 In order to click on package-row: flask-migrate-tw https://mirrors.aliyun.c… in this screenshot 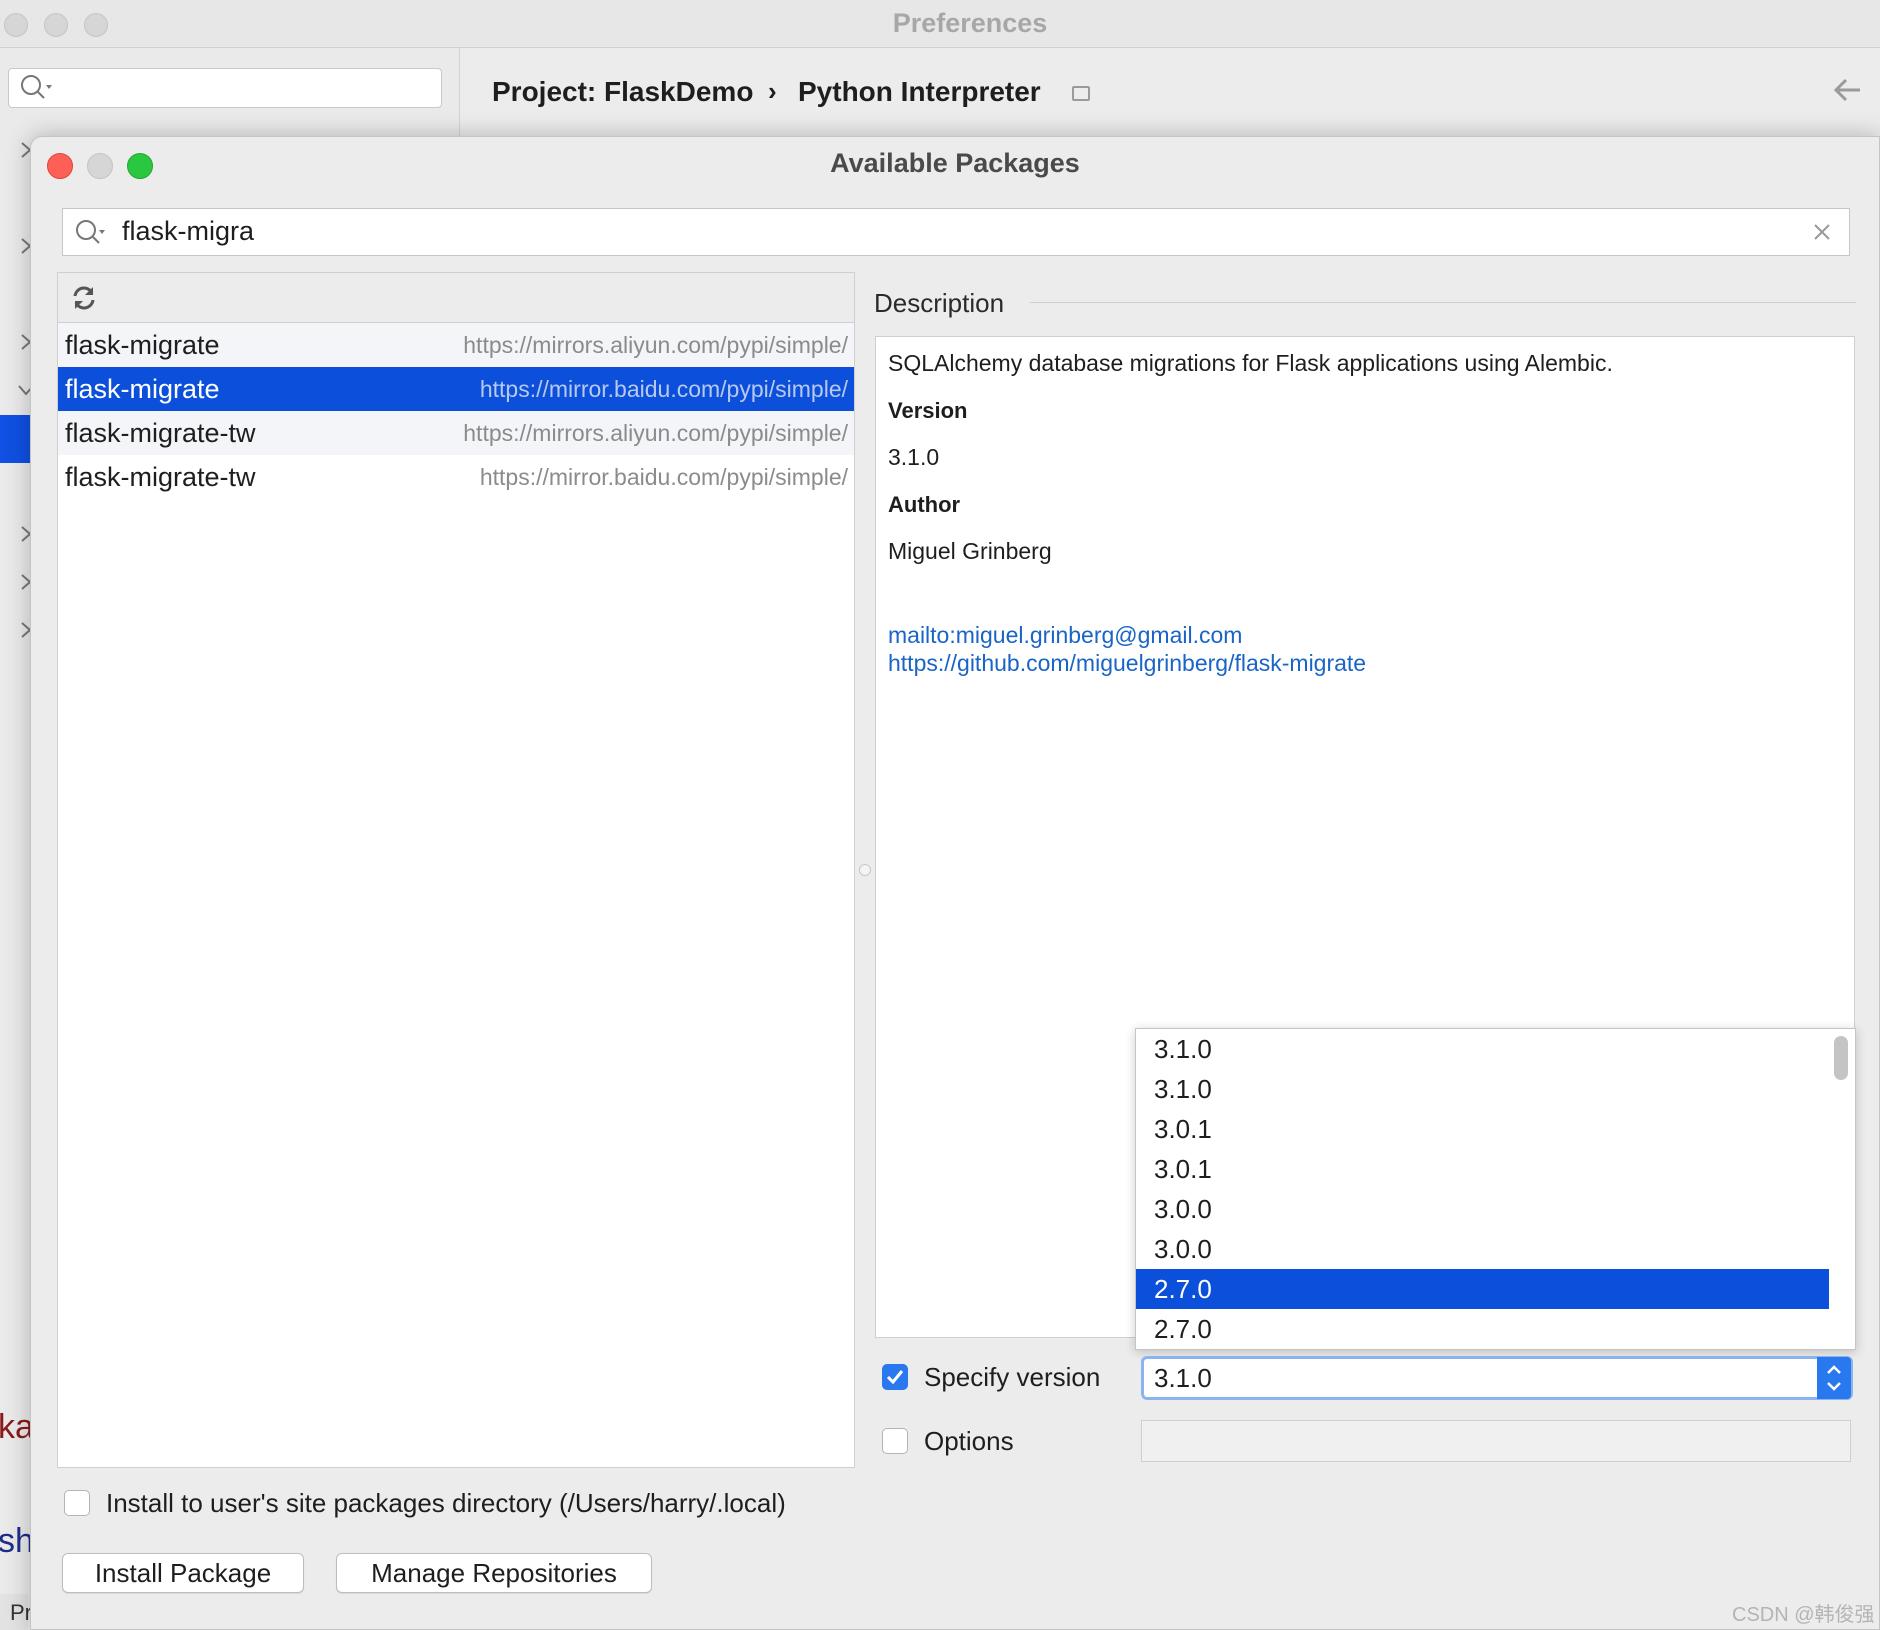, I will do `click(456, 433)`.